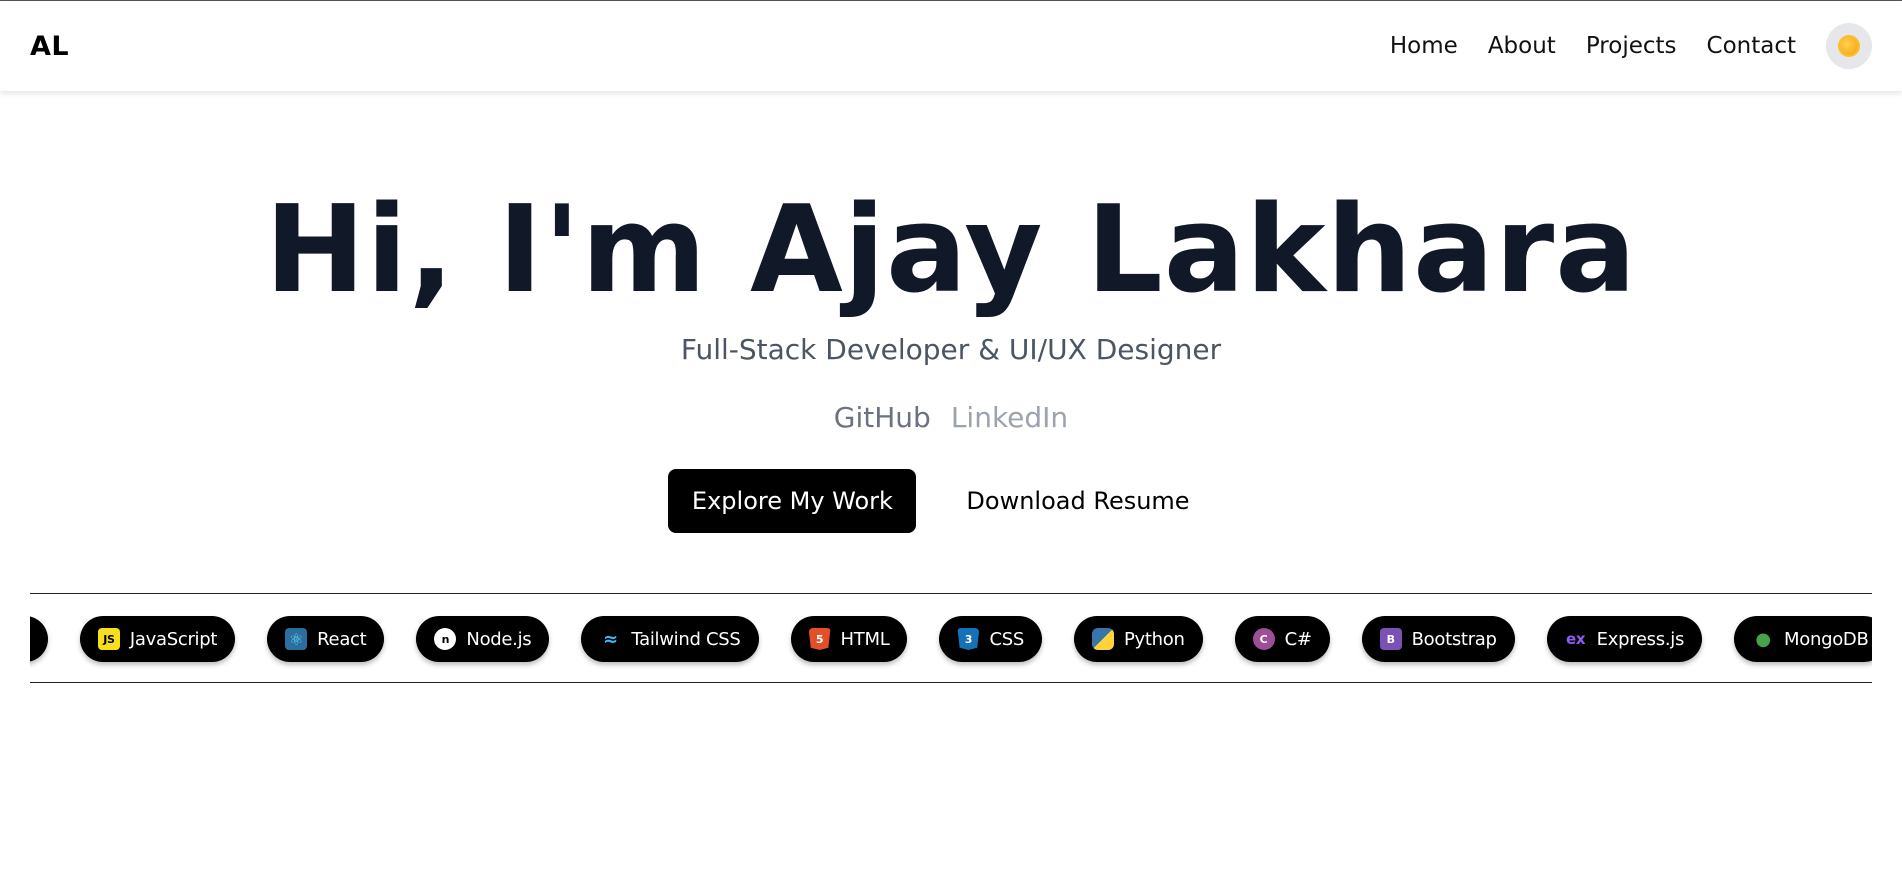 The height and width of the screenshot is (869, 1902). I want to click on skill-pill: ⚛ React, so click(326, 639).